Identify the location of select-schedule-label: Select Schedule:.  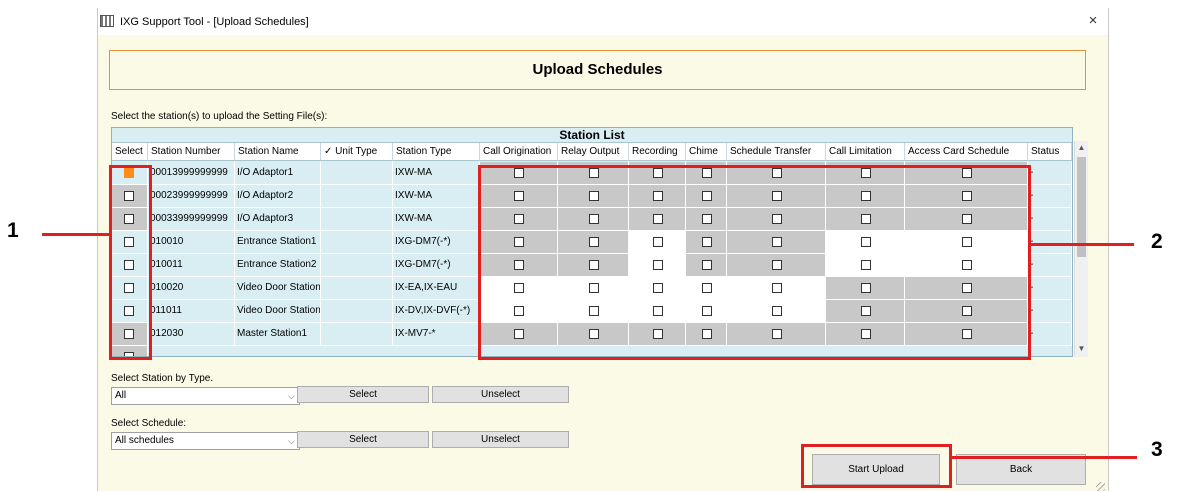
(149, 423).